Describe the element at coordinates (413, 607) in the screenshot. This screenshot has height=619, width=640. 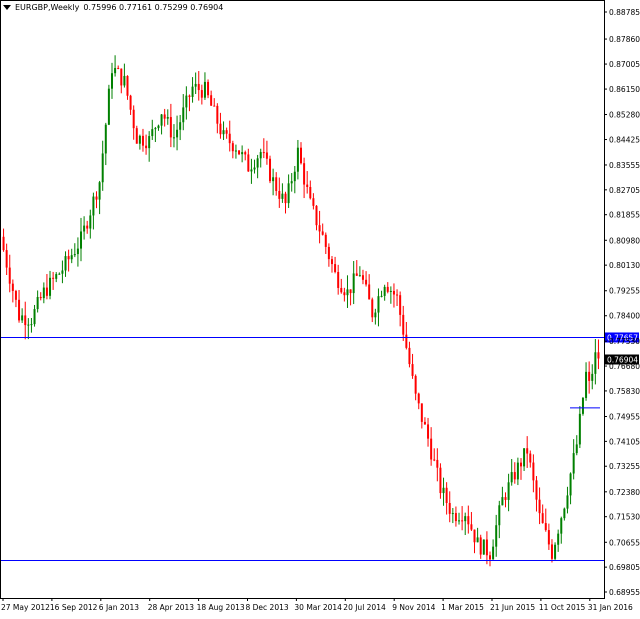
I see `x-tick-label: 9 Nov 2014` at that location.